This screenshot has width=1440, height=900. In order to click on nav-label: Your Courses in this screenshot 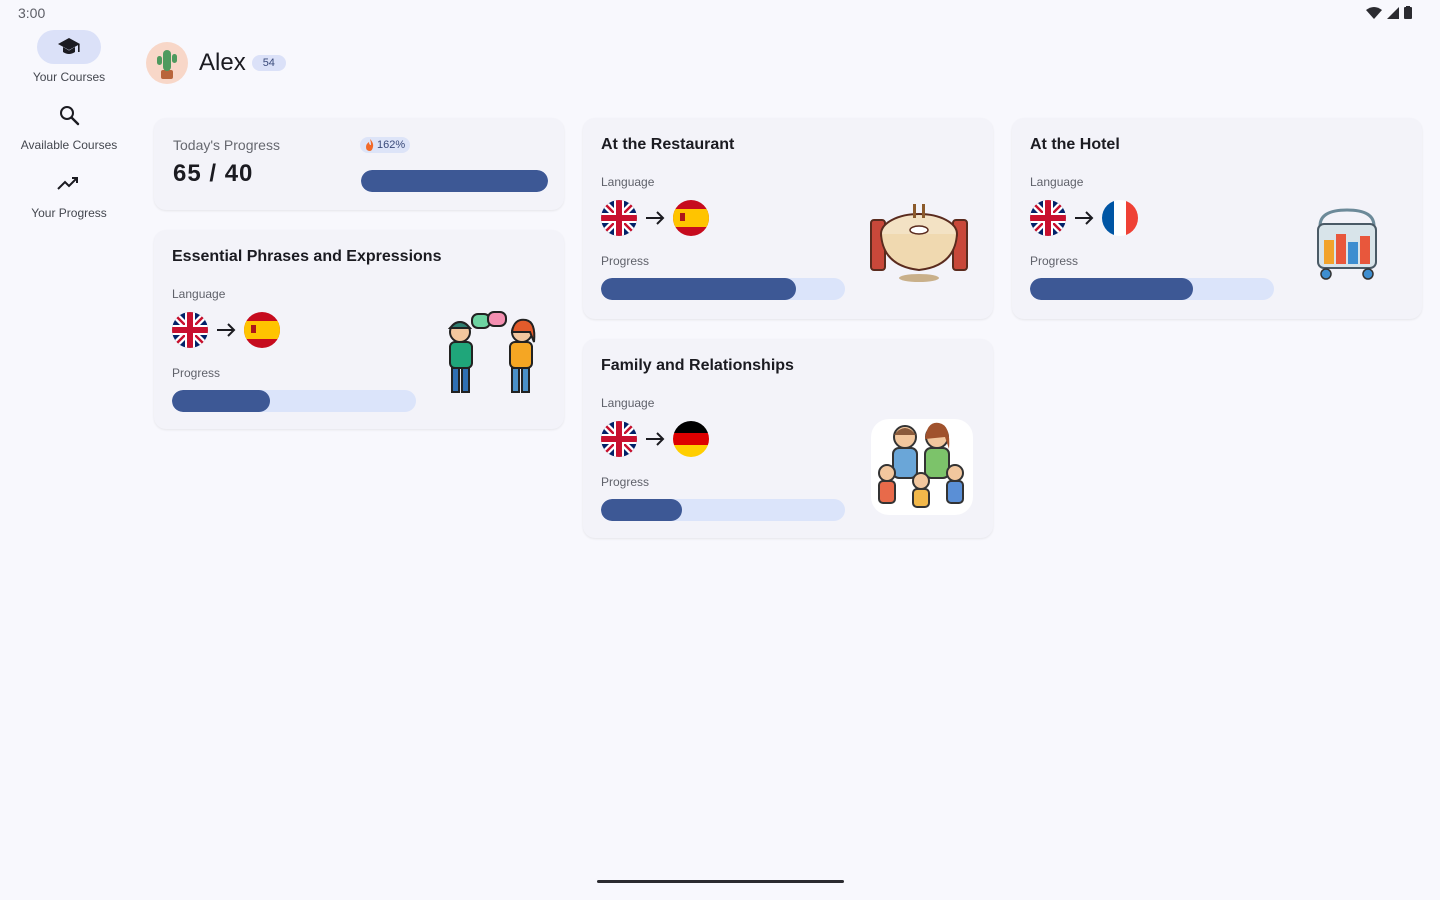, I will do `click(69, 77)`.